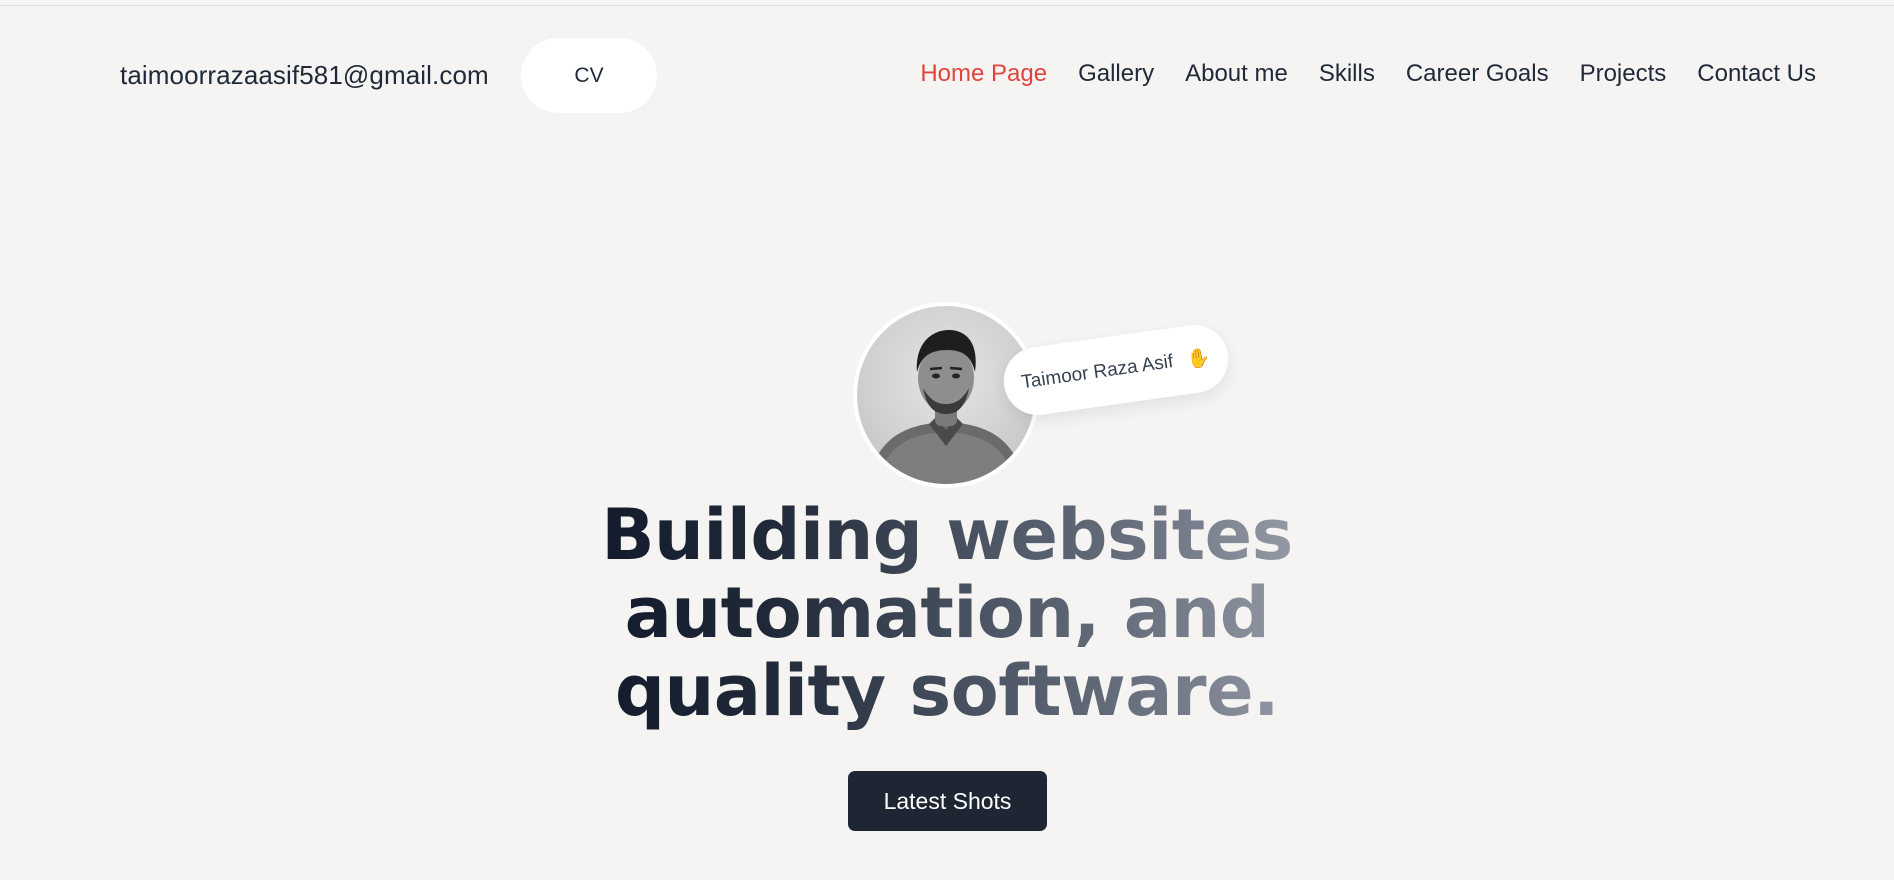 The image size is (1894, 880). I want to click on nav-about-me: About me, so click(1236, 74).